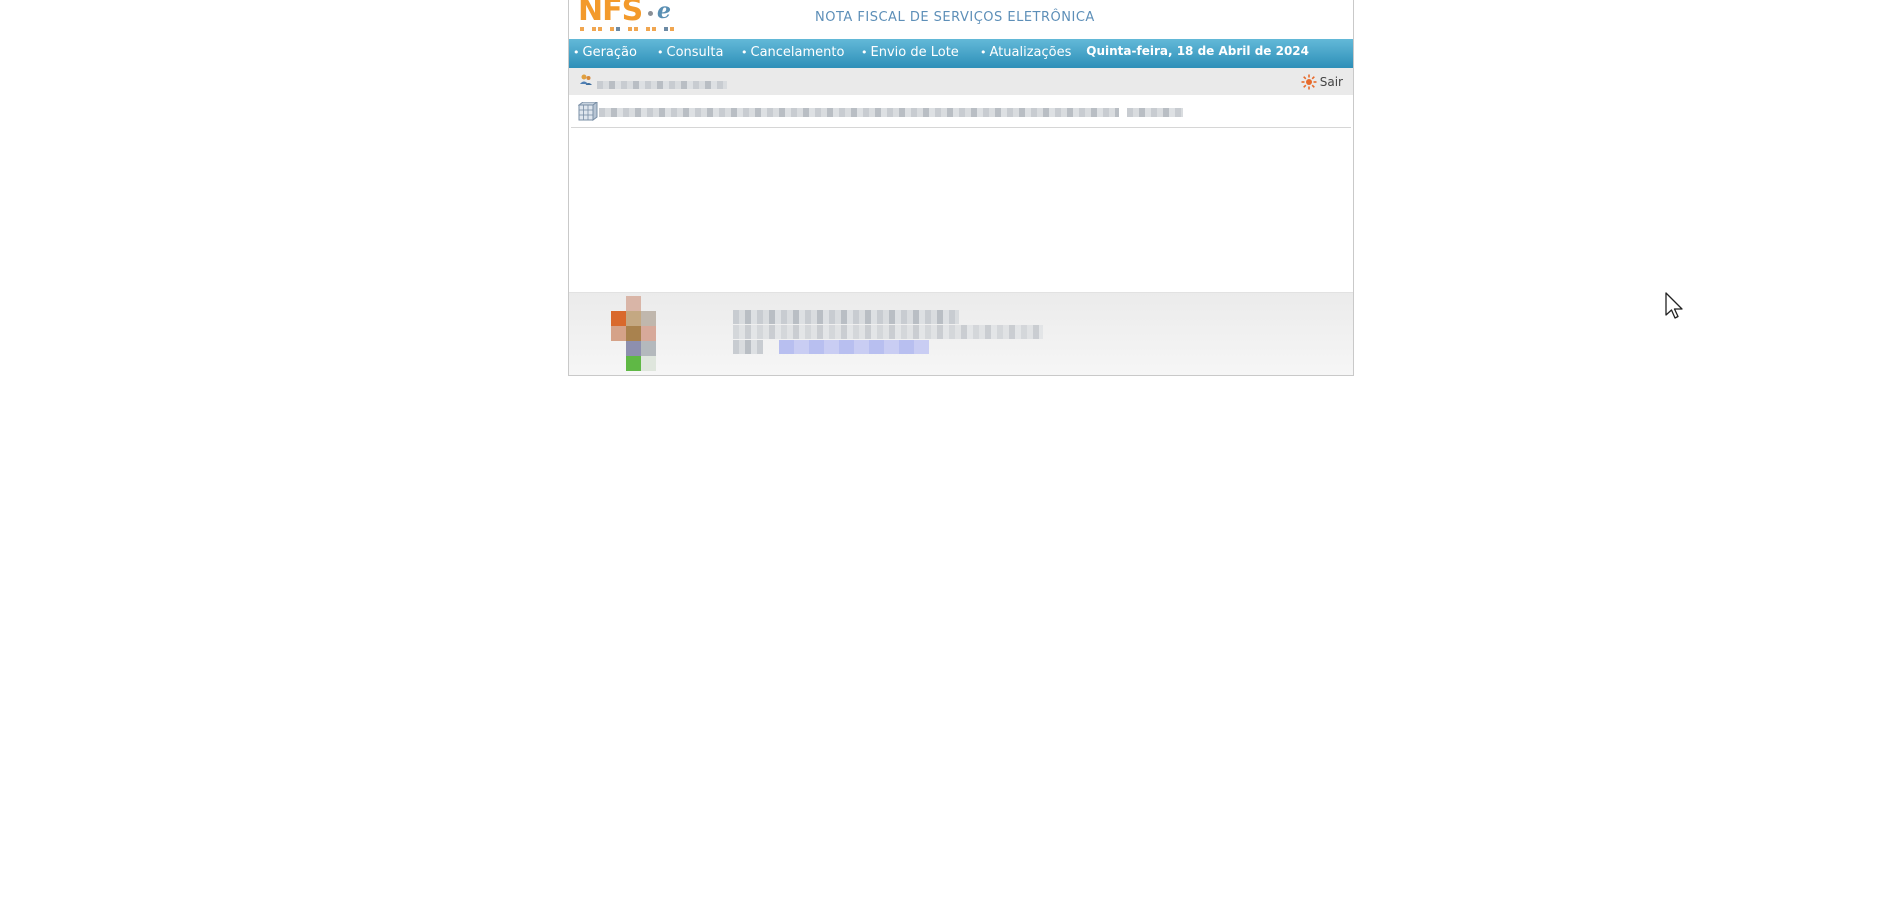 The height and width of the screenshot is (917, 1902). I want to click on footer-logo, so click(641, 333).